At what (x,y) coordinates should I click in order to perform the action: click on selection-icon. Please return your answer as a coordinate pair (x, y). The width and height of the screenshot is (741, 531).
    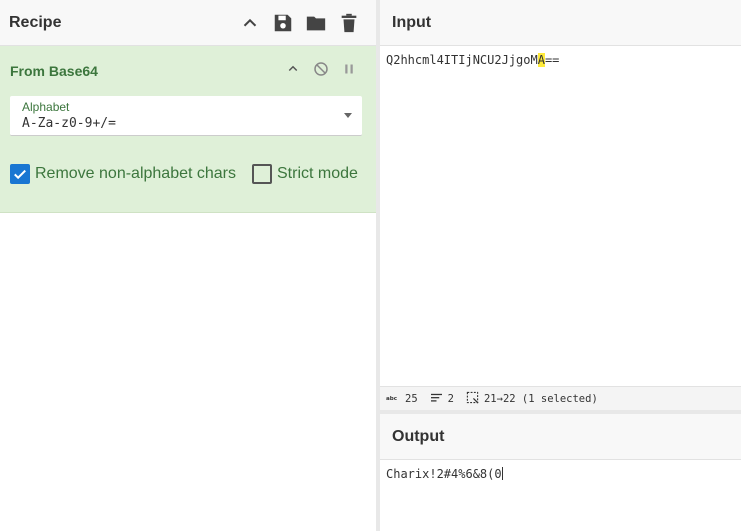
    Looking at the image, I should click on (472, 399).